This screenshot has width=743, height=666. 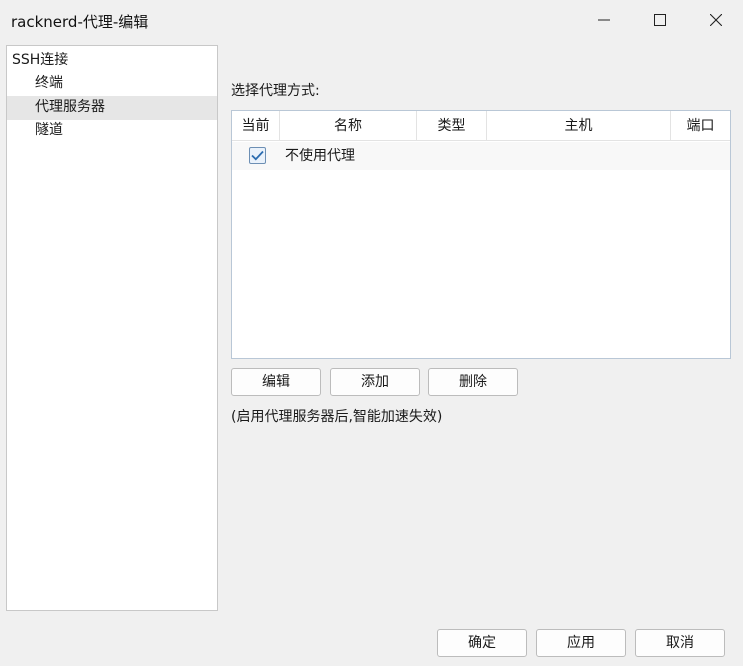 What do you see at coordinates (49, 83) in the screenshot?
I see `tree-item-terminal: 终端` at bounding box center [49, 83].